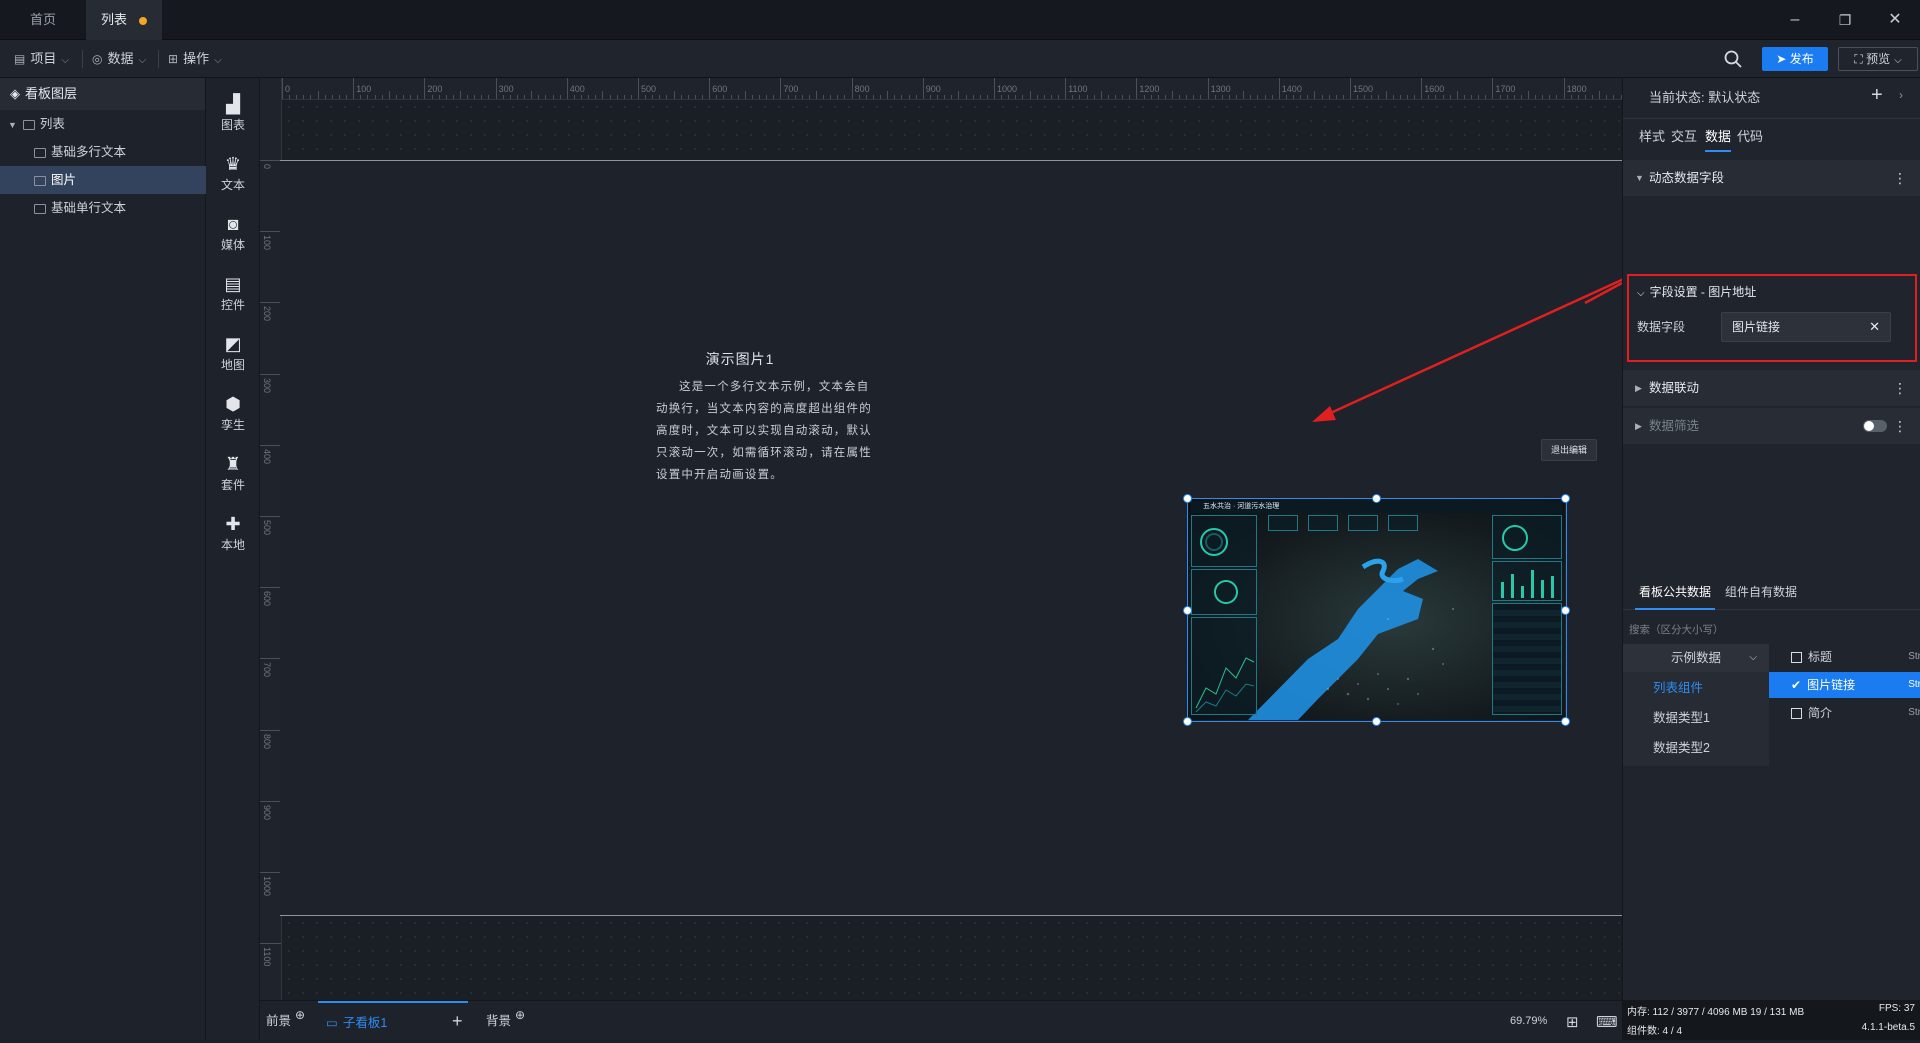 This screenshot has width=1920, height=1043. Describe the element at coordinates (1844, 713) in the screenshot. I see `field-item-summary: 简介 Str` at that location.